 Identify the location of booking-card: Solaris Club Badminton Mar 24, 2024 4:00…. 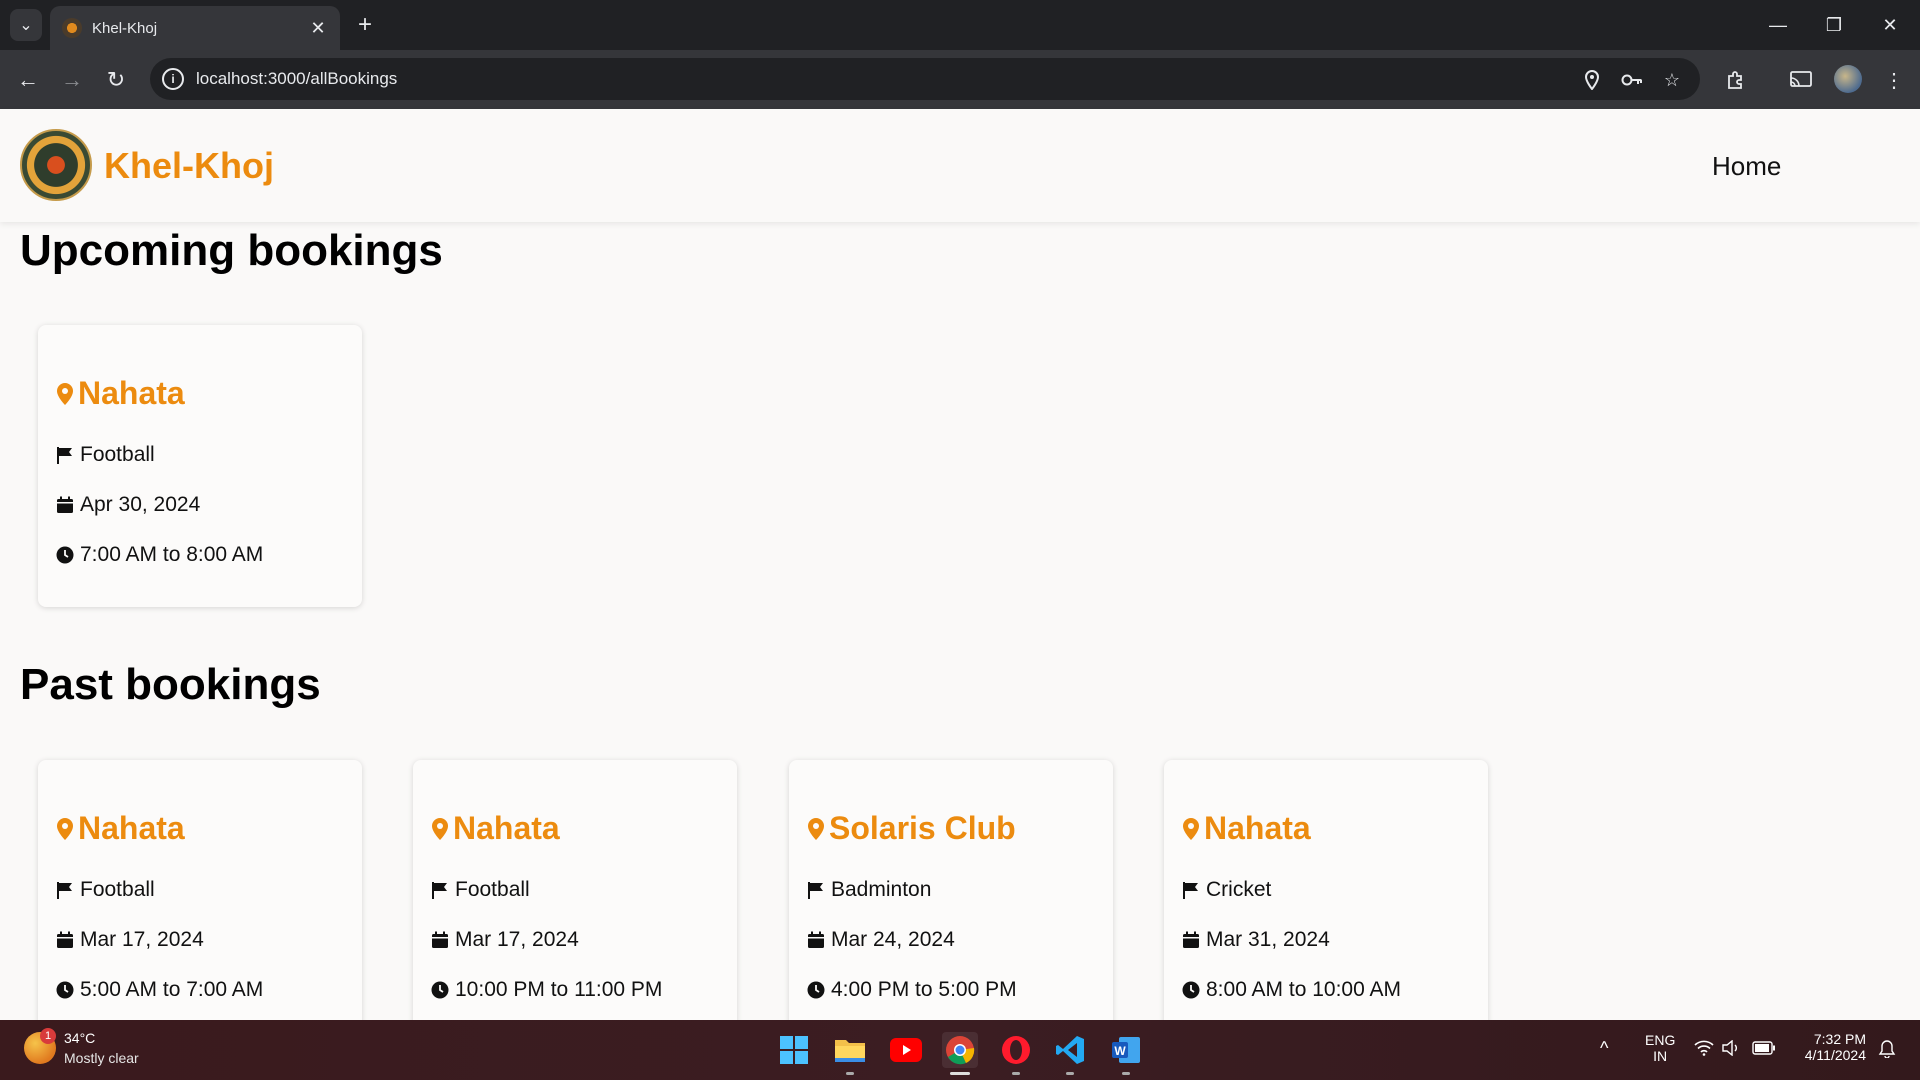
(951, 901).